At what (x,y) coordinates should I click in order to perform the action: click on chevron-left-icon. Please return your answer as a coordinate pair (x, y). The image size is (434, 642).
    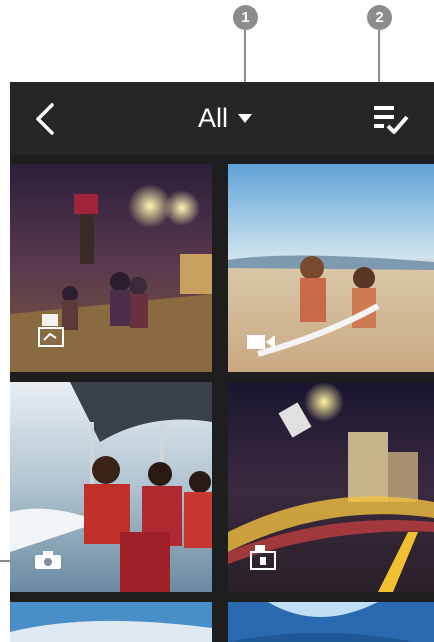
    Looking at the image, I should click on (45, 119).